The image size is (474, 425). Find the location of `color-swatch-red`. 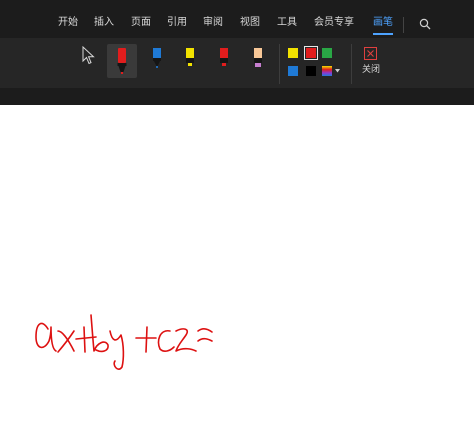

color-swatch-red is located at coordinates (311, 53).